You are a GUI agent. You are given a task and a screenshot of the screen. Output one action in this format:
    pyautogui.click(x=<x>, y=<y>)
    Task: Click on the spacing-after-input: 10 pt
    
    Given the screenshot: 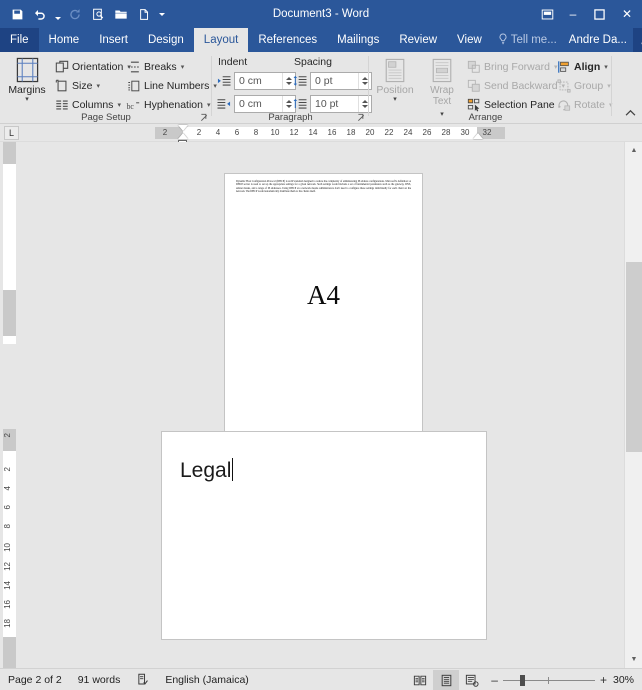 What is the action you would take?
    pyautogui.click(x=341, y=104)
    